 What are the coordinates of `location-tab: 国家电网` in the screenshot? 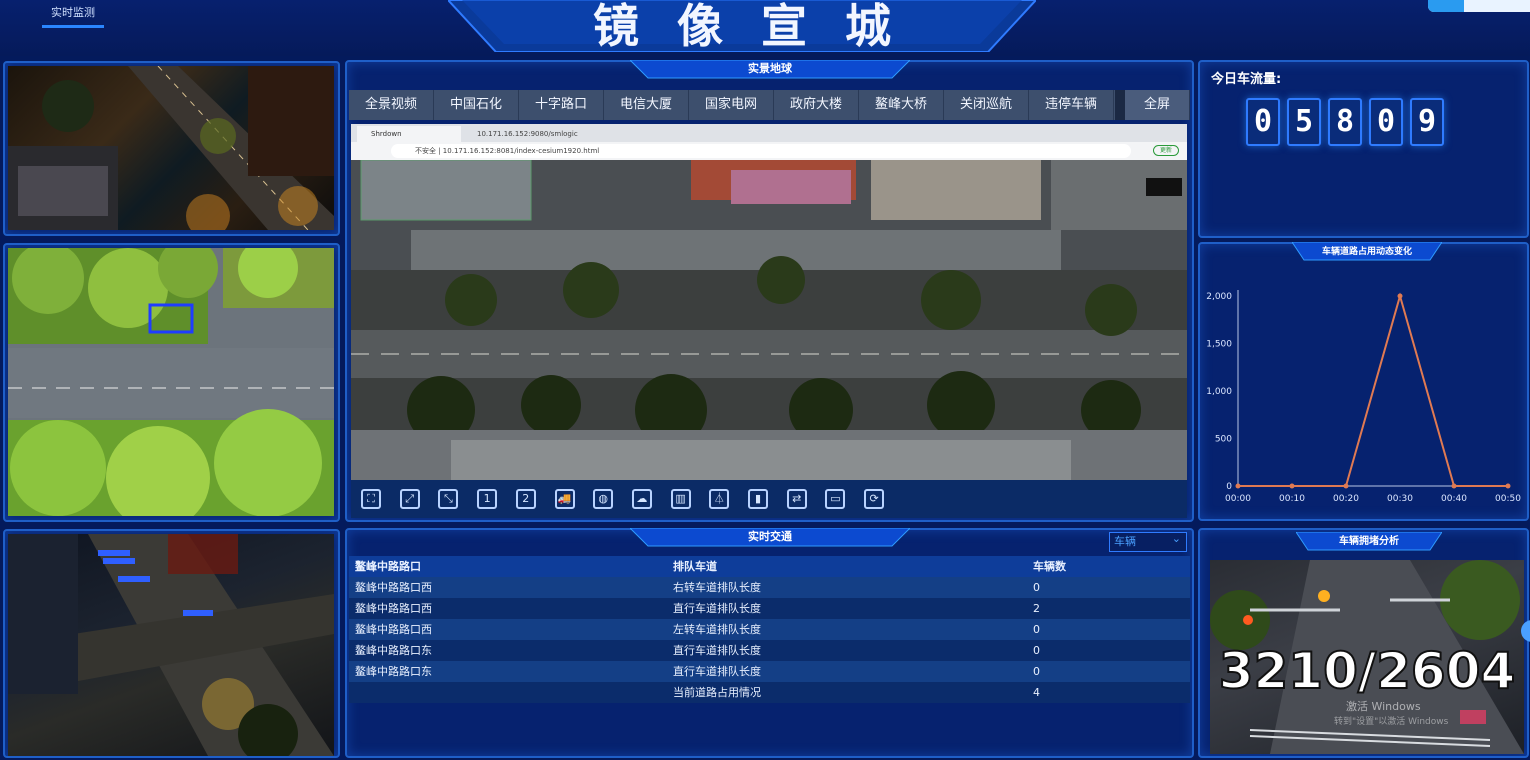 It's located at (731, 105).